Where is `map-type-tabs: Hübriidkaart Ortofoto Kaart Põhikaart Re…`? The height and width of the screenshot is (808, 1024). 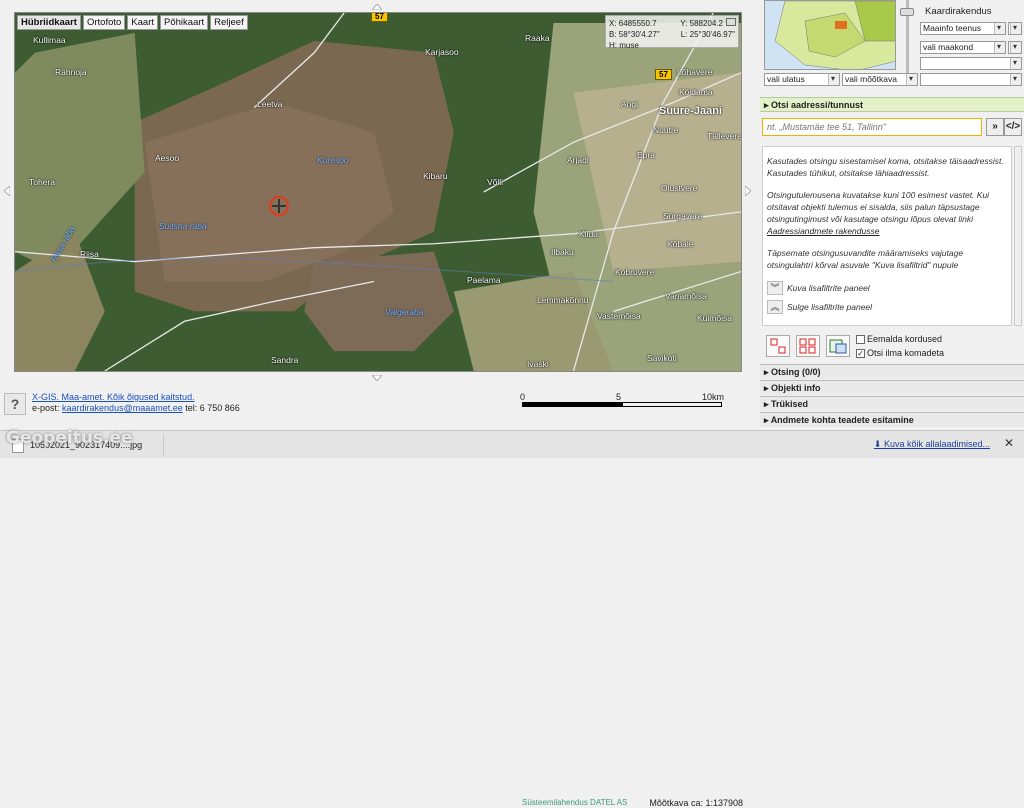 map-type-tabs: Hübriidkaart Ortofoto Kaart Põhikaart Re… is located at coordinates (132, 22).